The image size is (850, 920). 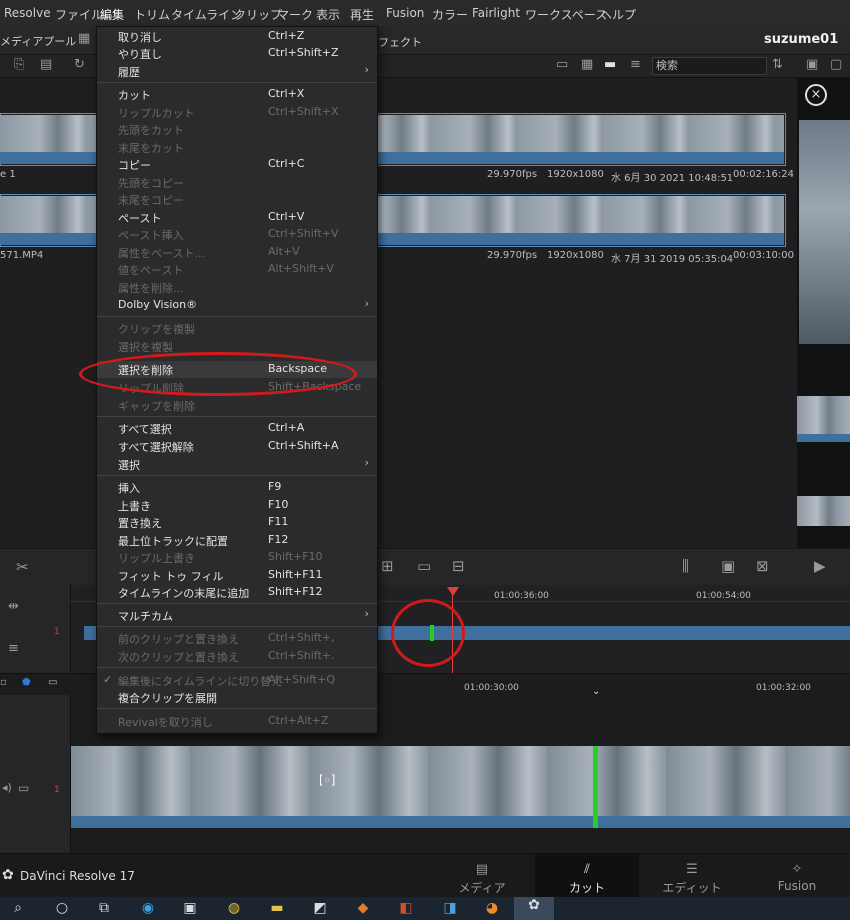 What do you see at coordinates (492, 908) in the screenshot?
I see `firefox-icon: ◕` at bounding box center [492, 908].